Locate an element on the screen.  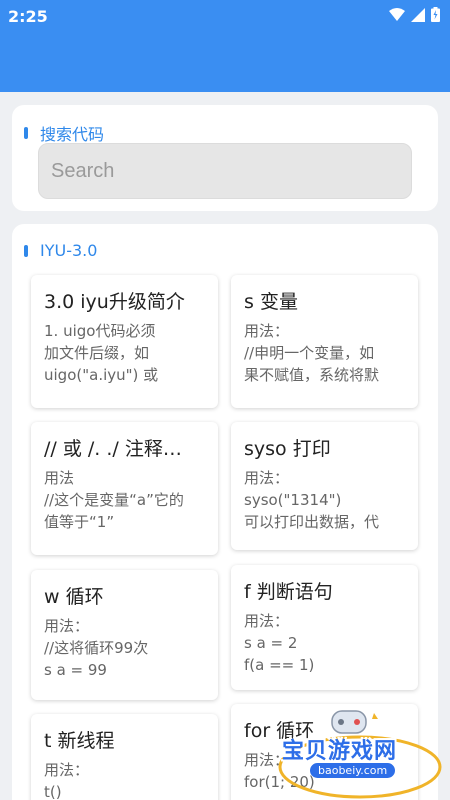
item-title: t 新线程 is located at coordinates (79, 741).